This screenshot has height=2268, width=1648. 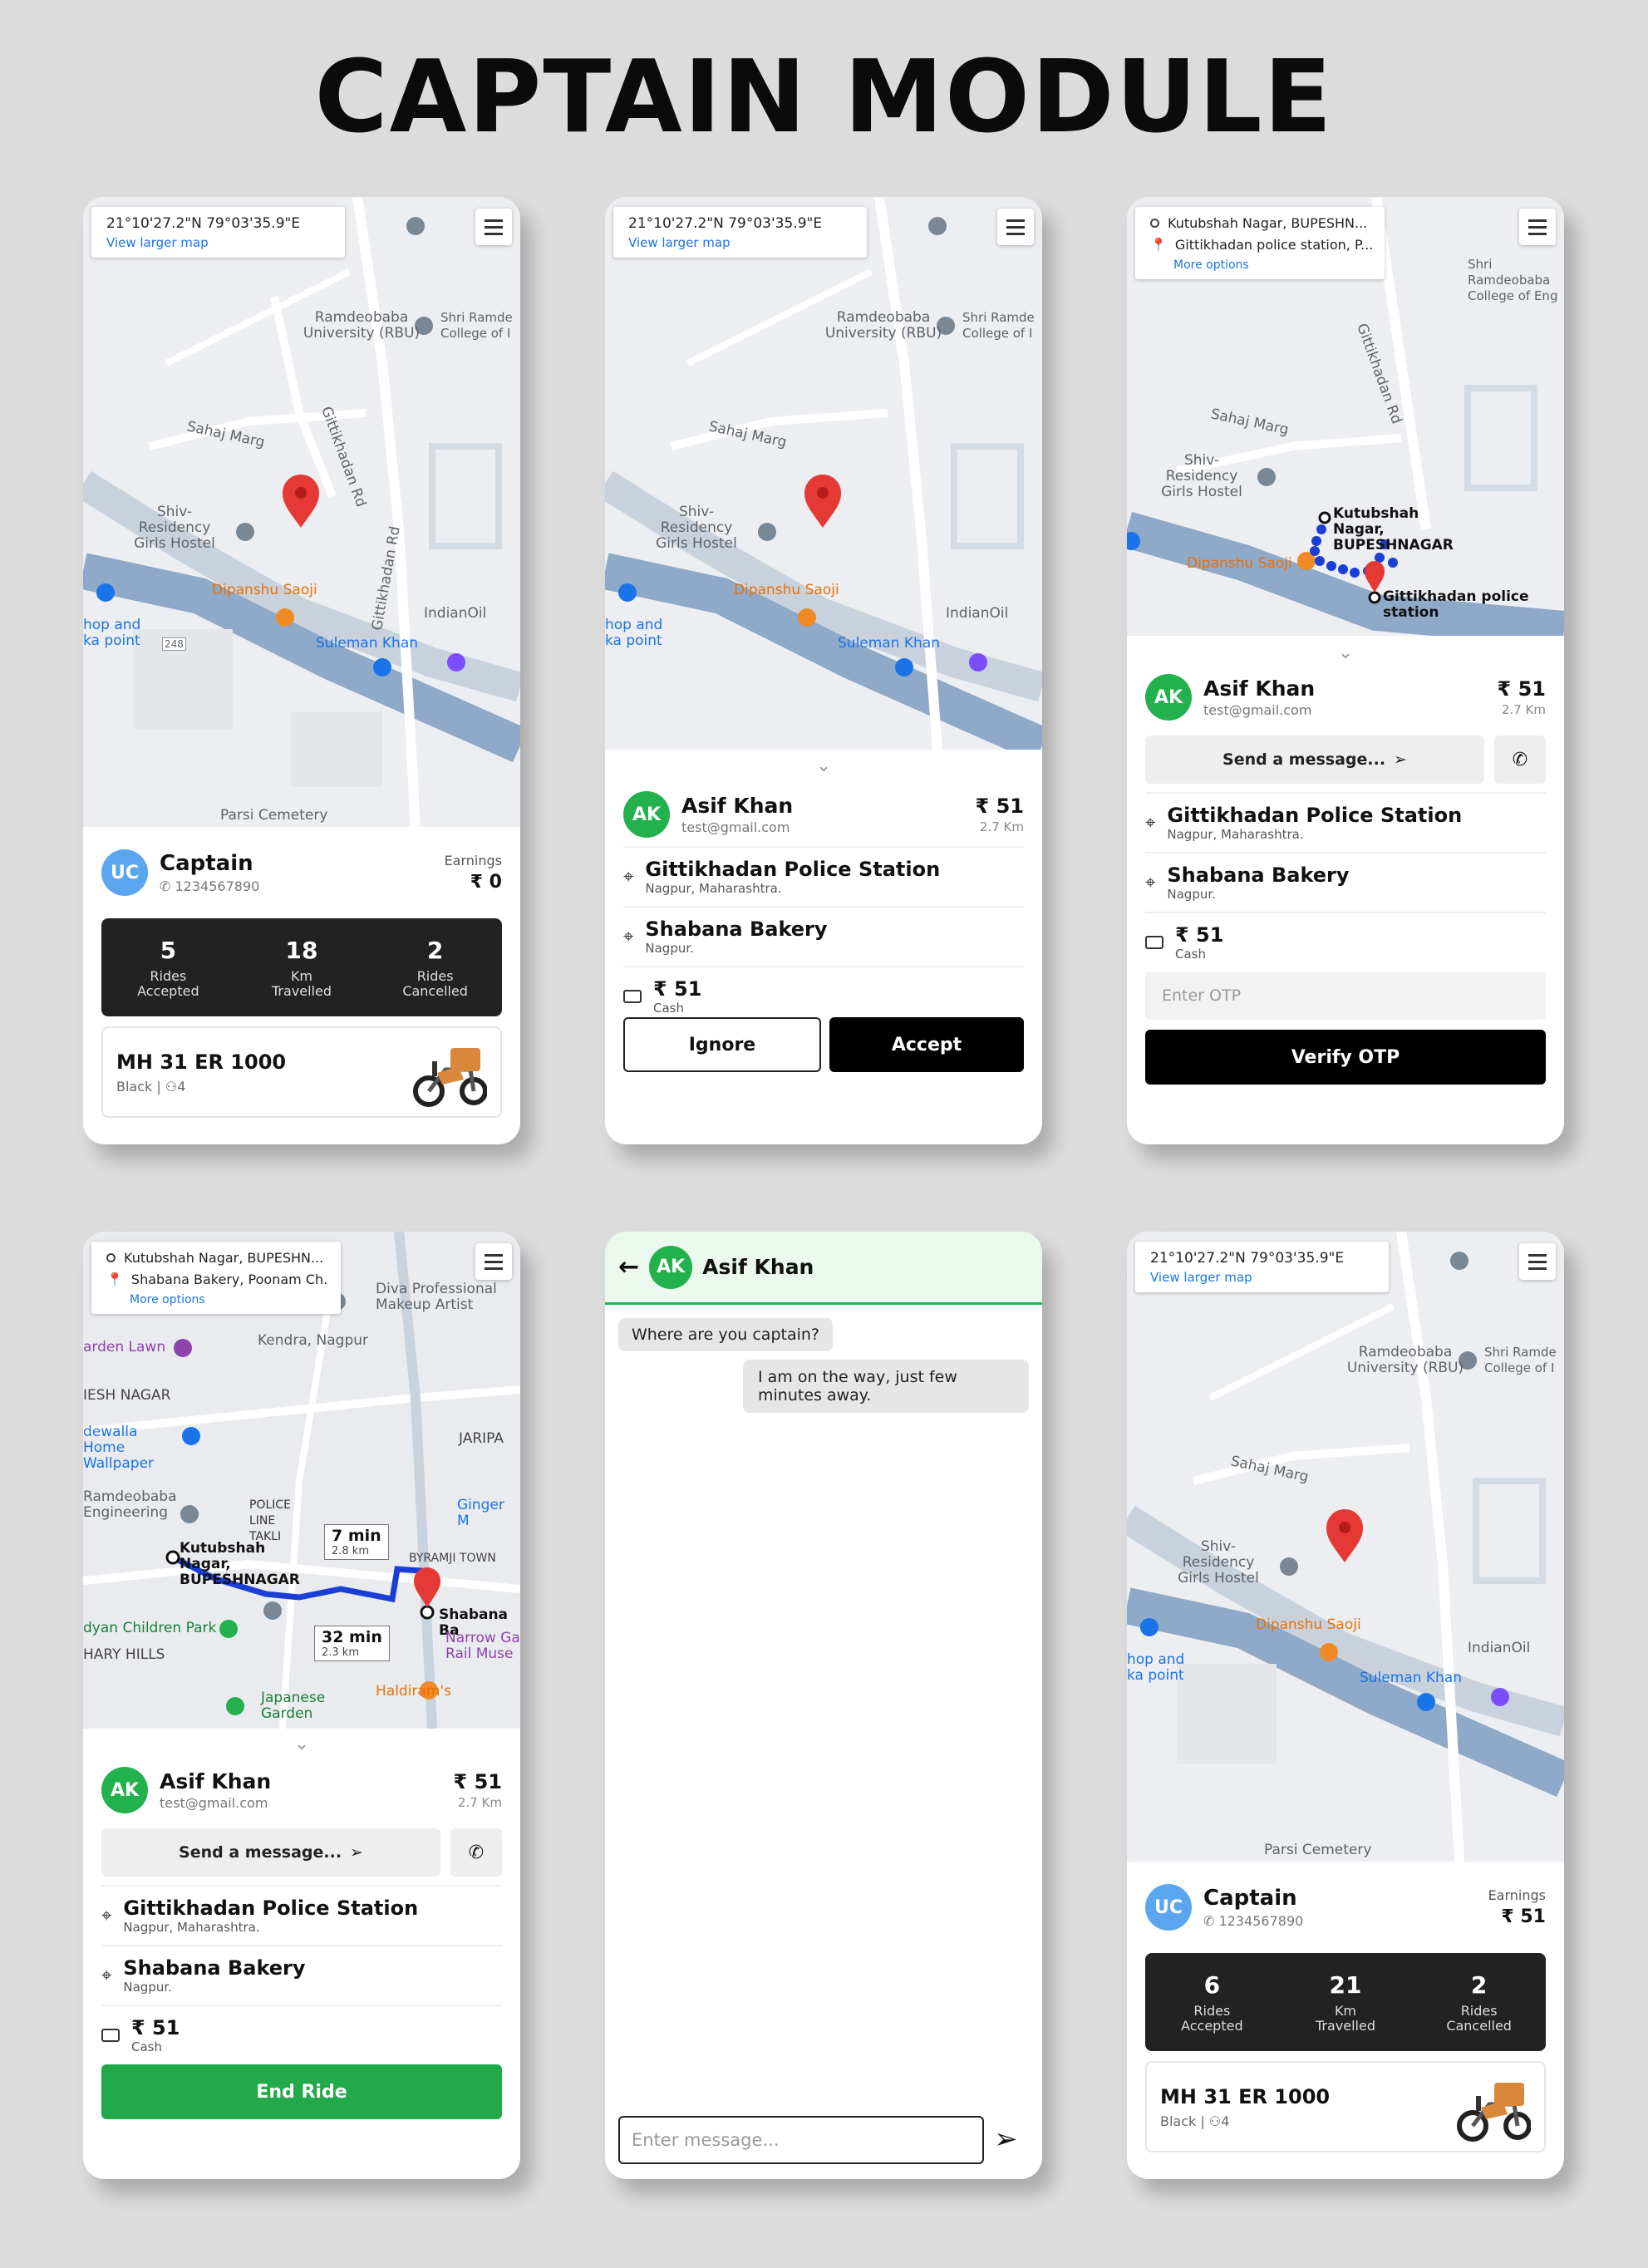 I want to click on payment-amount: ₹ 51, so click(x=677, y=989).